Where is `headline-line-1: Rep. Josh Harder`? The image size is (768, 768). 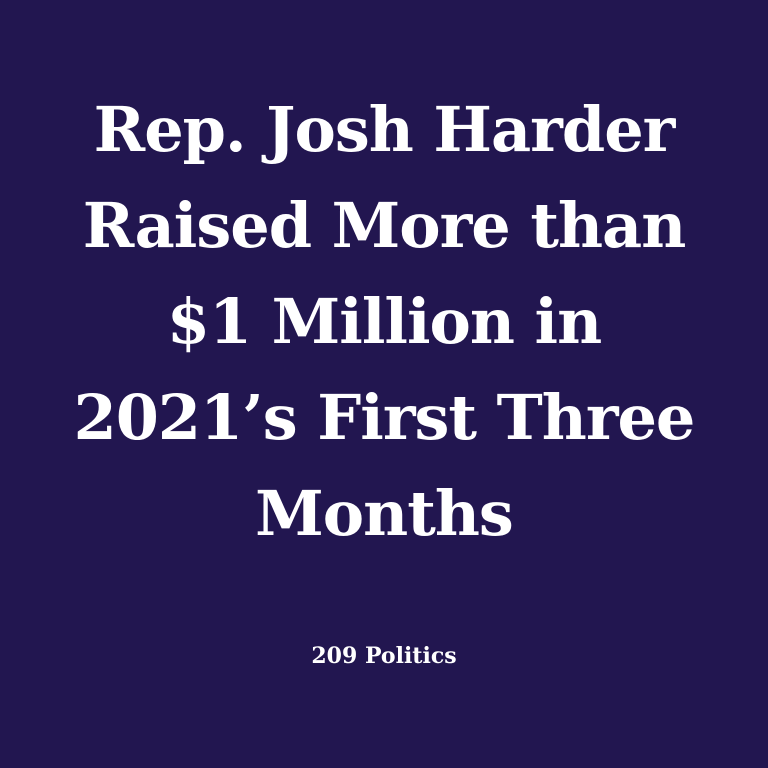 headline-line-1: Rep. Josh Harder is located at coordinates (384, 129).